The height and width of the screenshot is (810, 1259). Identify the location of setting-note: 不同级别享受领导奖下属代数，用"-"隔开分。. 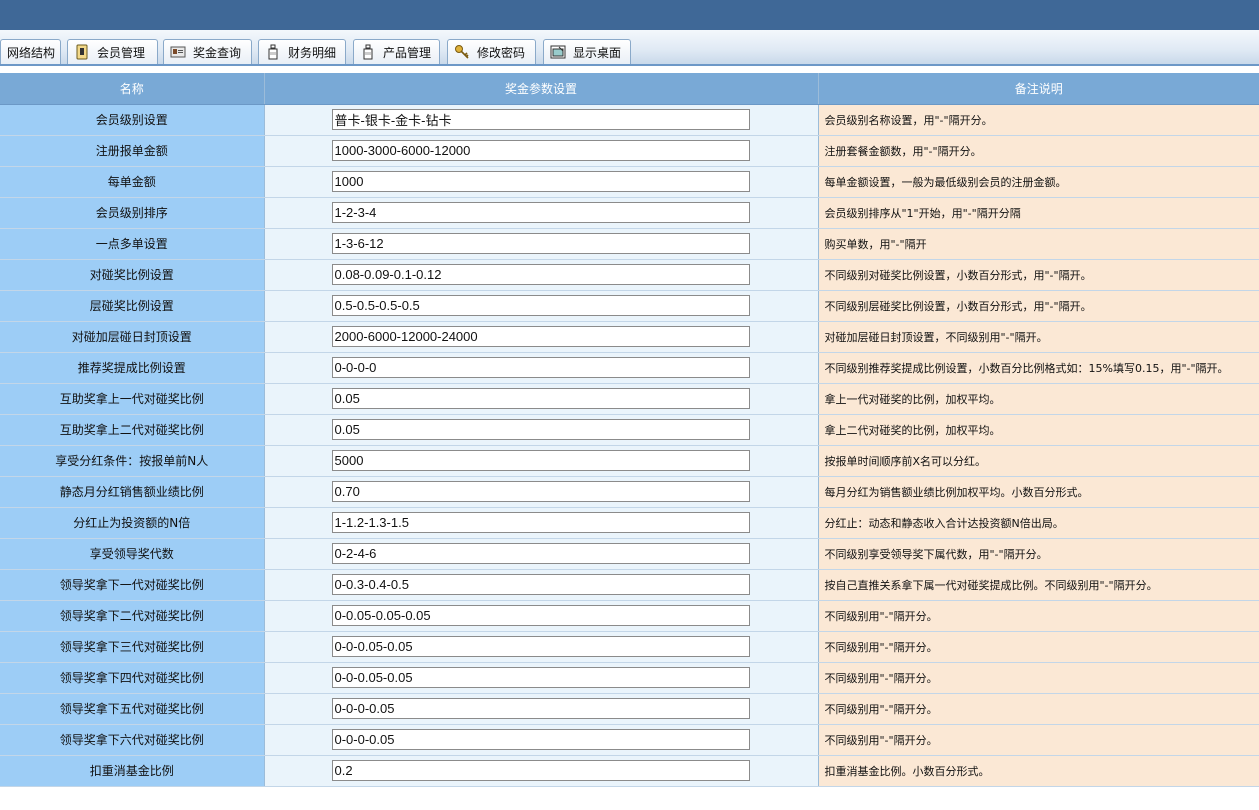
(1038, 554).